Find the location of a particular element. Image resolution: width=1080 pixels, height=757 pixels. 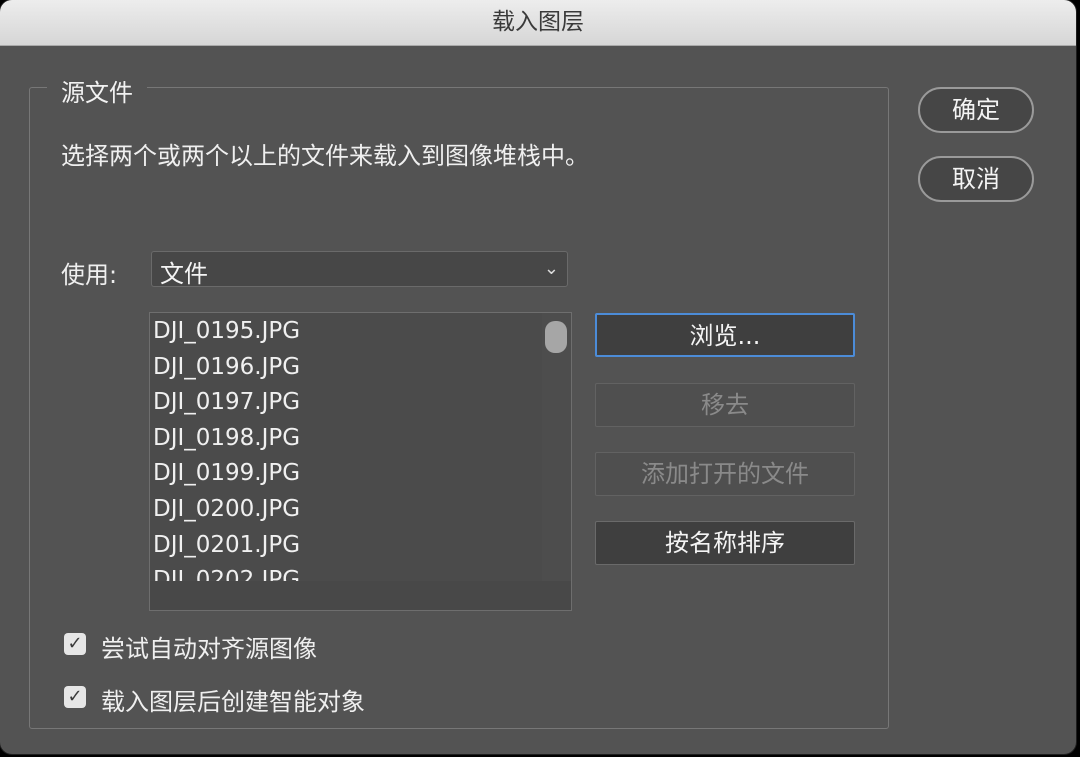

auto-align-checkbox: ✓ is located at coordinates (75, 644).